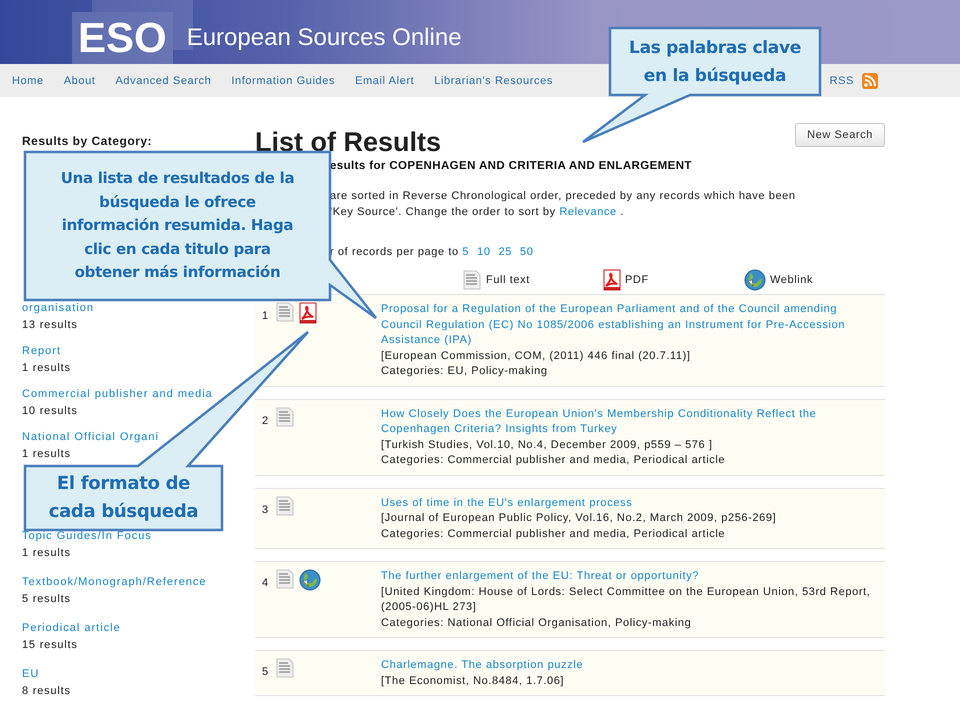 The height and width of the screenshot is (720, 960). Describe the element at coordinates (842, 80) in the screenshot. I see `rss-link: RSS` at that location.